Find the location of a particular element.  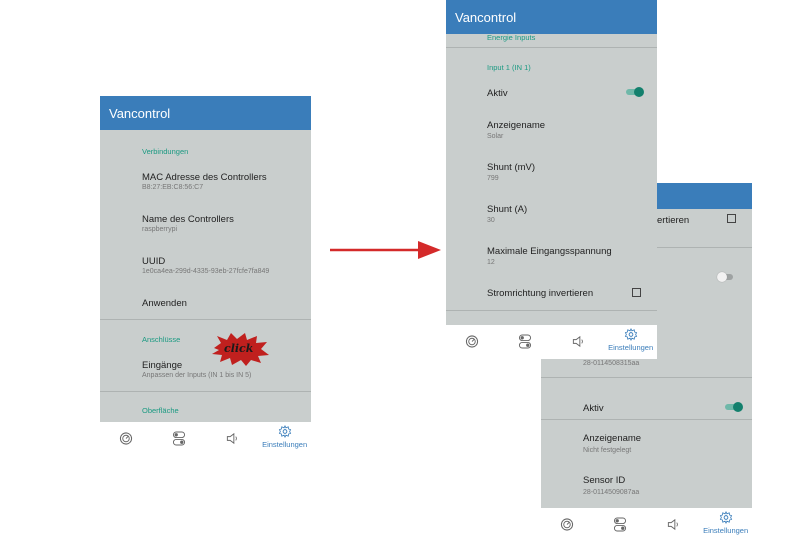

sensor-id-label: Sensor ID is located at coordinates (604, 480).